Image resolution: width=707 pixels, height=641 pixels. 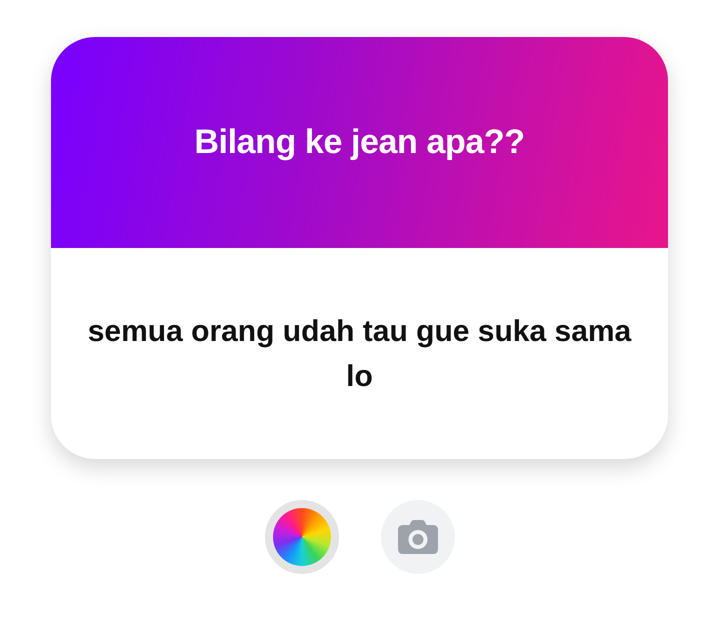 What do you see at coordinates (359, 142) in the screenshot?
I see `question-title: Bilang ke jean apa??` at bounding box center [359, 142].